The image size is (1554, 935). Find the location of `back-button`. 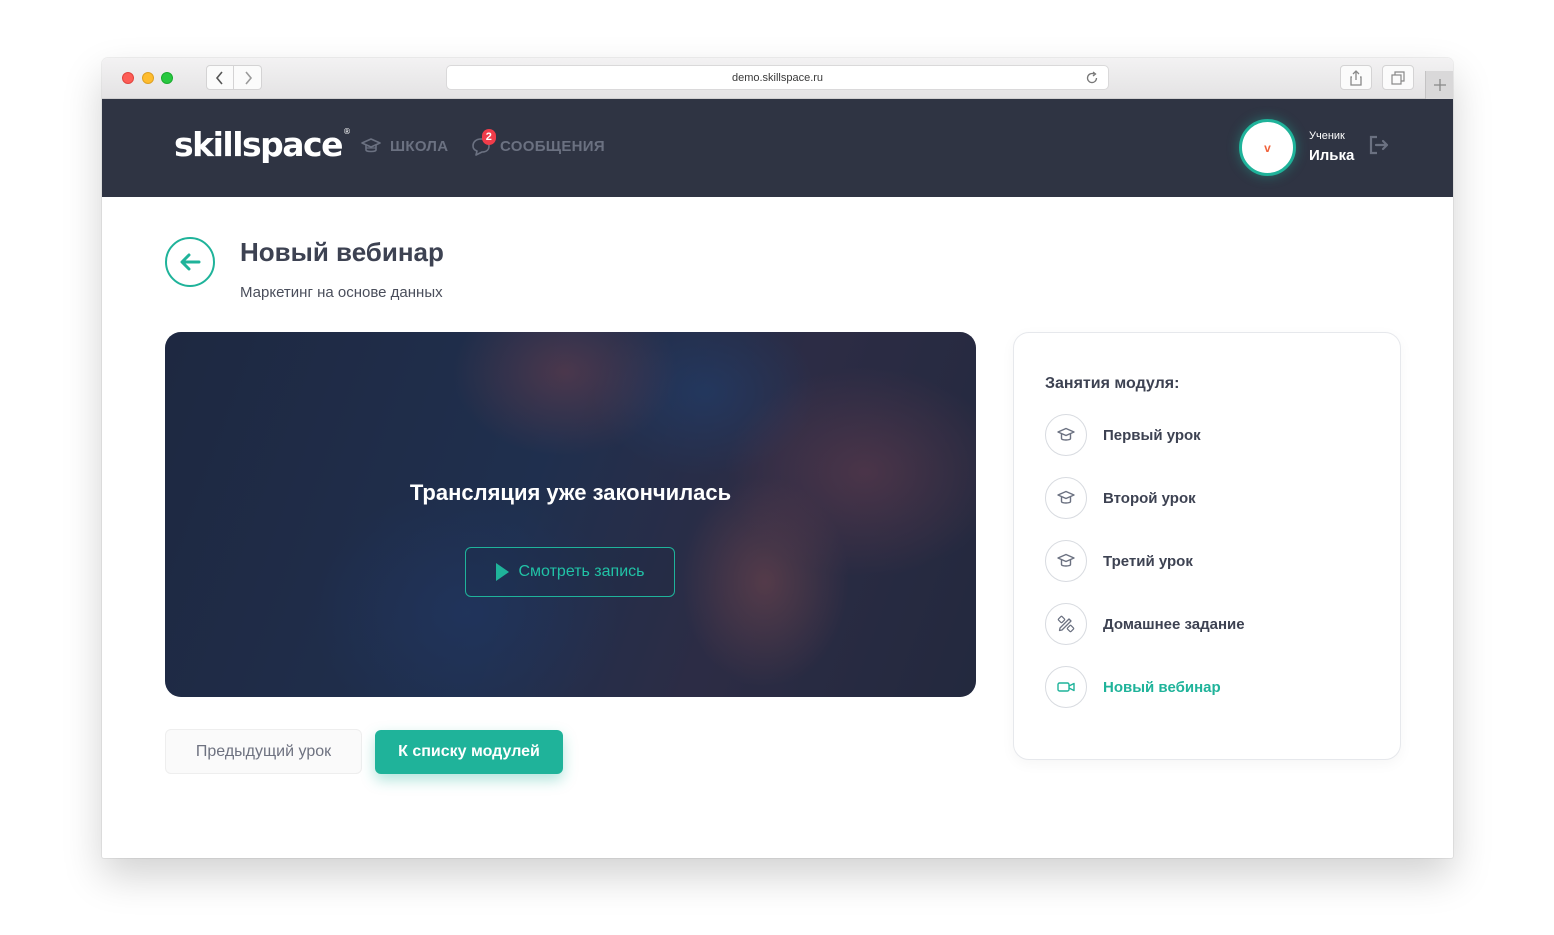

back-button is located at coordinates (190, 262).